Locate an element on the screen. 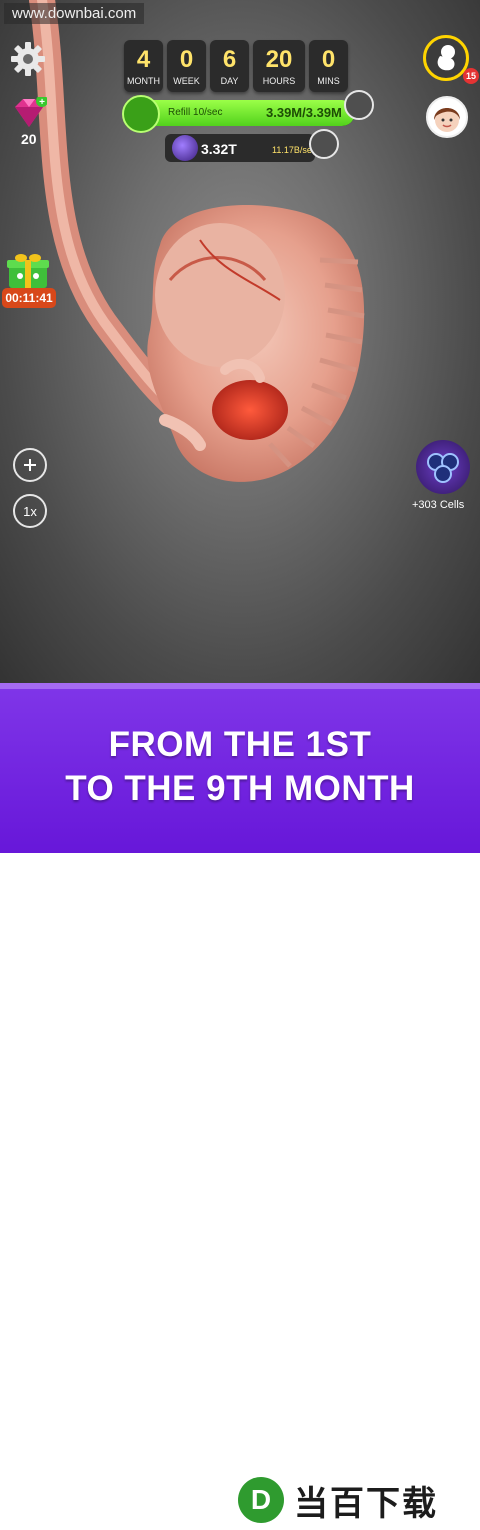  timer-cell-hours: 20 HOURS is located at coordinates (279, 66).